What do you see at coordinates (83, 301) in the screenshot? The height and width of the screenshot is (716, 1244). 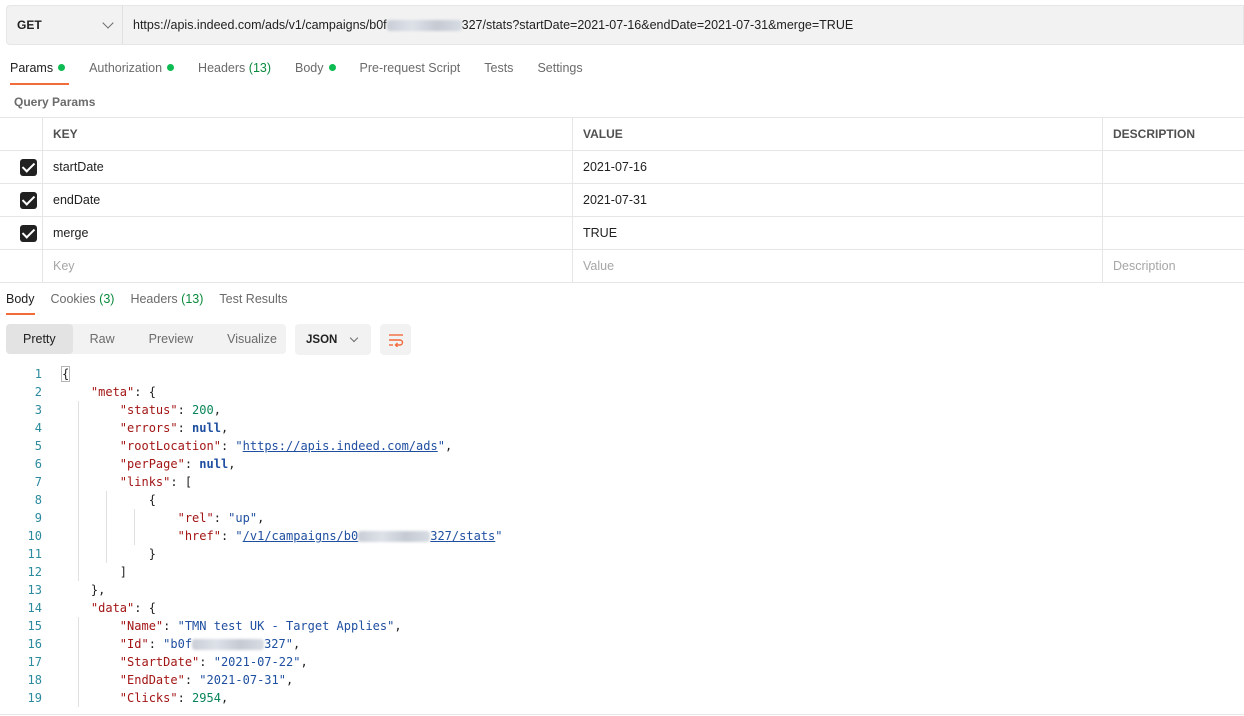 I see `tab-cookies: Cookies (3)` at bounding box center [83, 301].